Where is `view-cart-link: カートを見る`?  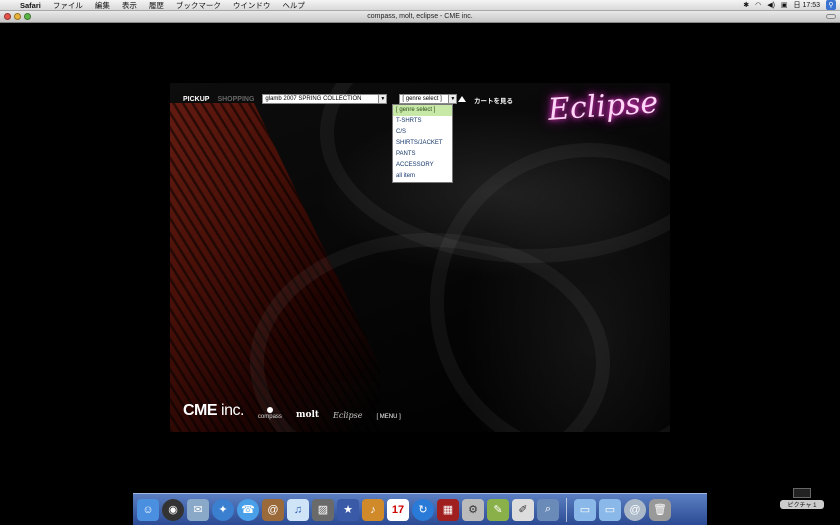
view-cart-link: カートを見る is located at coordinates (493, 100).